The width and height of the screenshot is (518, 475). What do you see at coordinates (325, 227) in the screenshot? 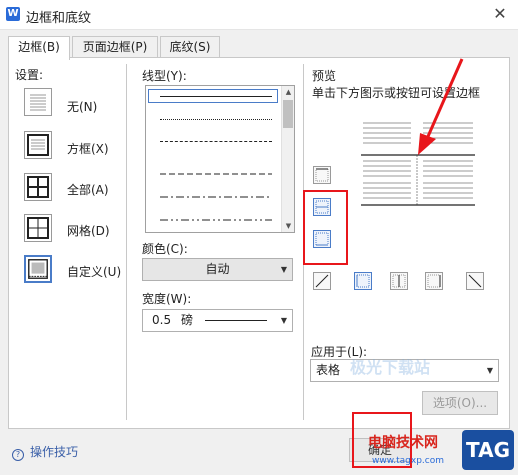
I see `highlight-box-left` at bounding box center [325, 227].